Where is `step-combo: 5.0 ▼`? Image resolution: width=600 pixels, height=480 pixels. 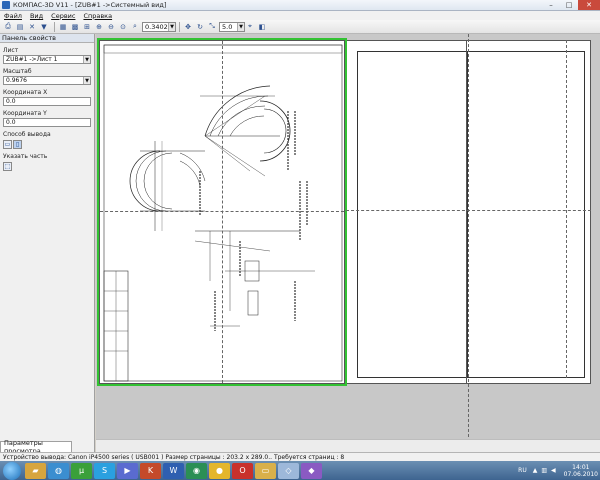 step-combo: 5.0 ▼ is located at coordinates (232, 26).